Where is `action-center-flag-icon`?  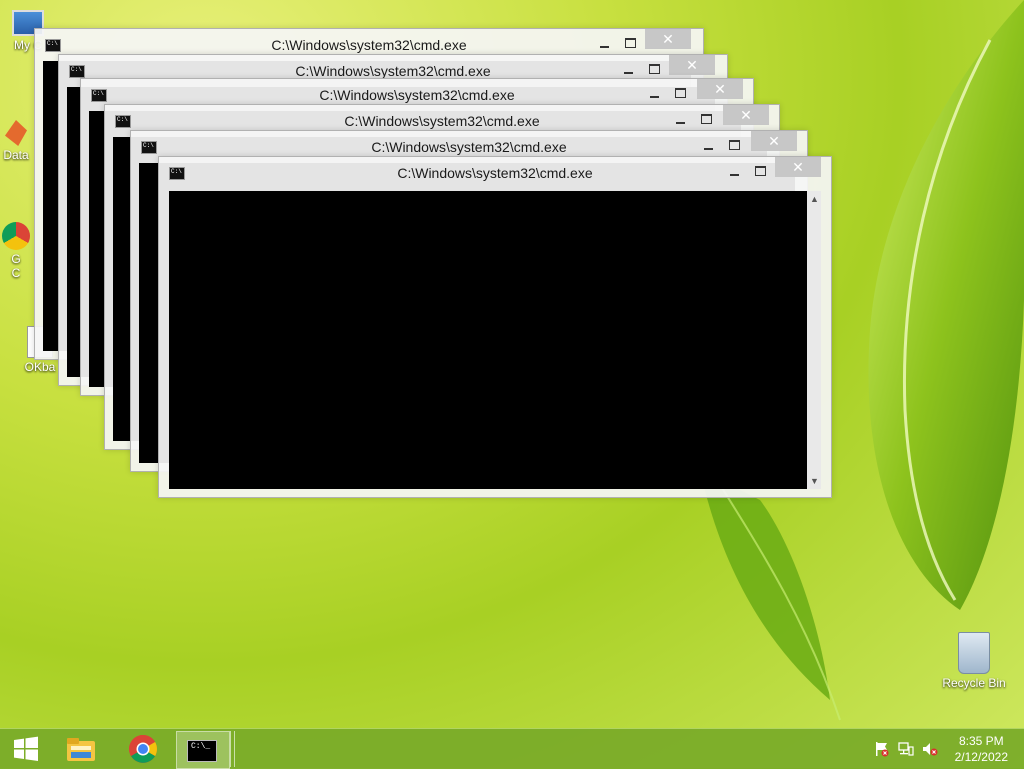 action-center-flag-icon is located at coordinates (882, 749).